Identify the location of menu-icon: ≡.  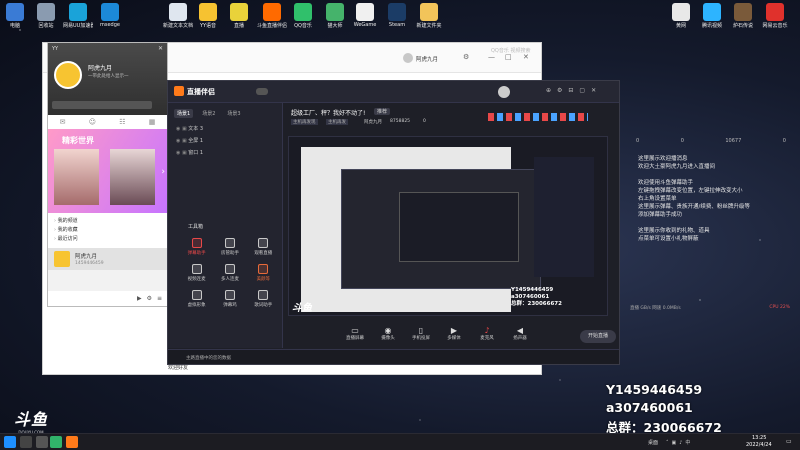
(159, 298).